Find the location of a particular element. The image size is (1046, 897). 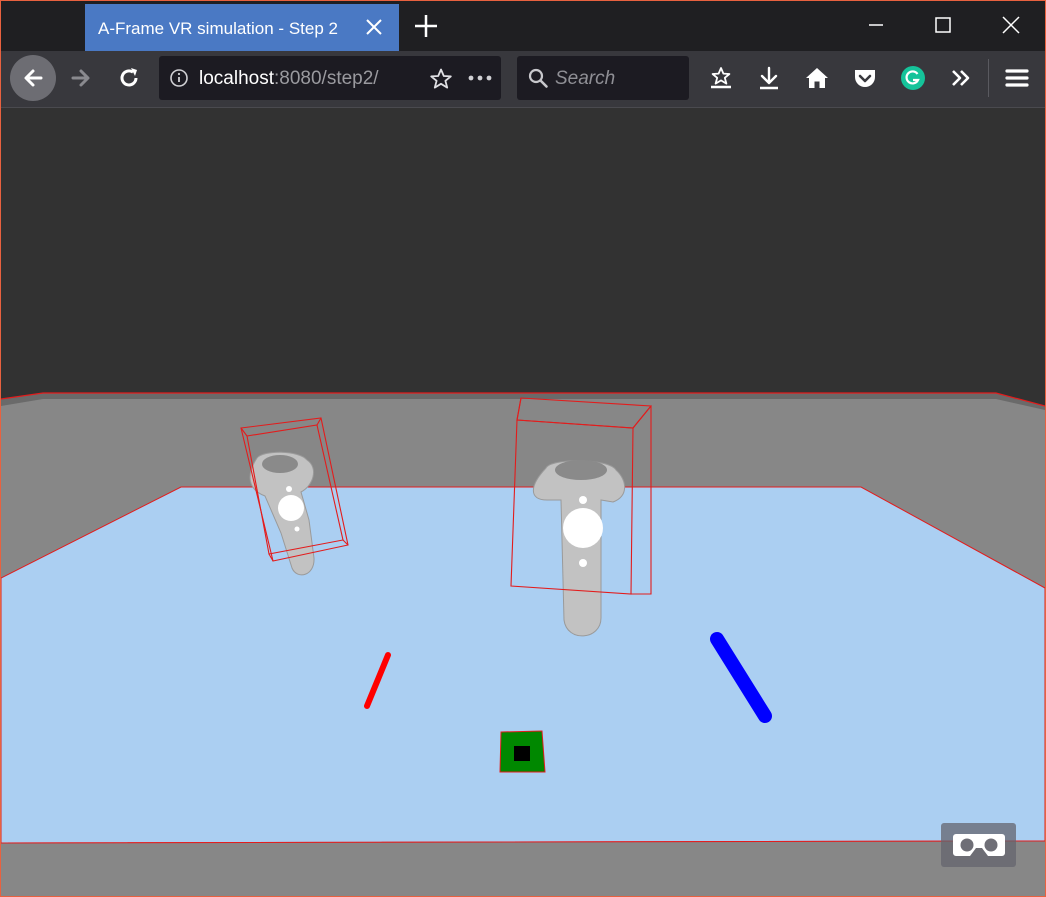

reload-button is located at coordinates (129, 78).